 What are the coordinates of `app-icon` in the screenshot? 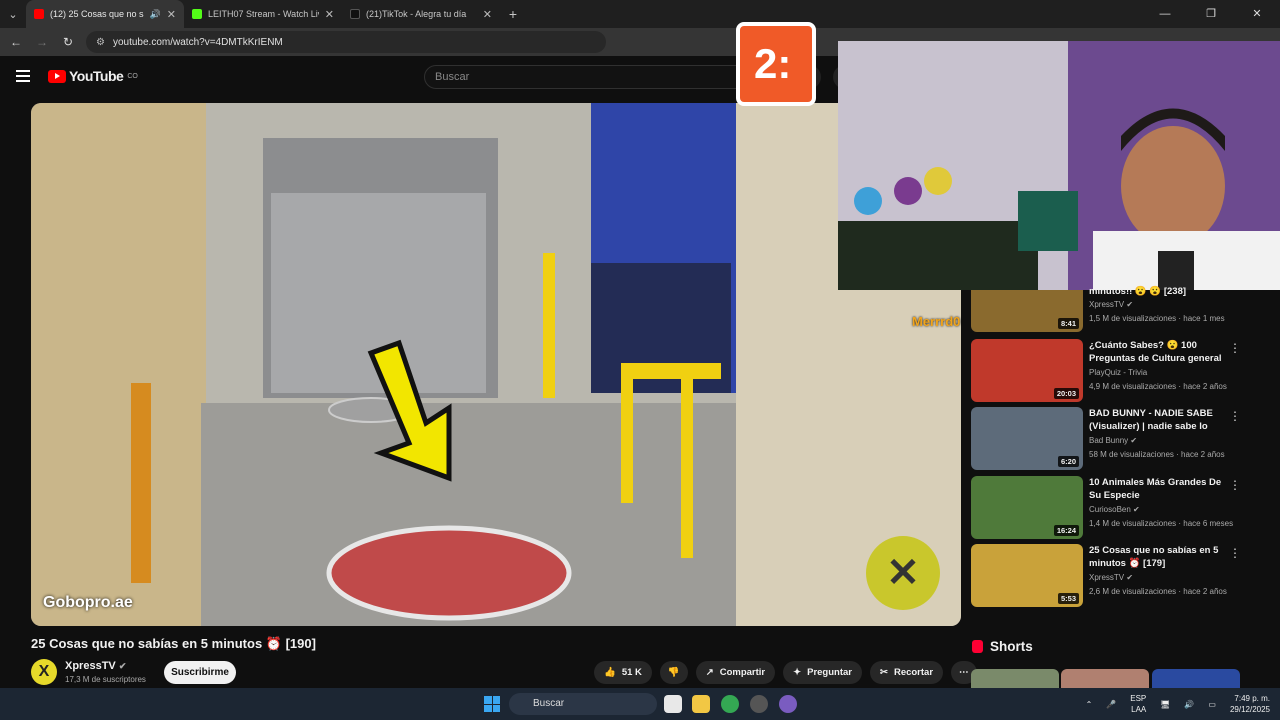 It's located at (759, 704).